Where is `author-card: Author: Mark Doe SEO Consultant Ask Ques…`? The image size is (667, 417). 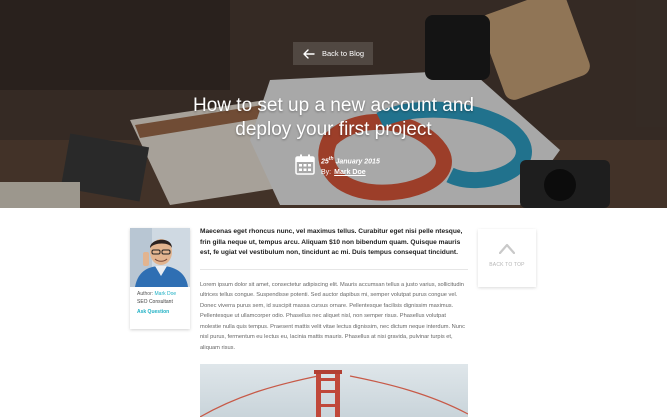 author-card: Author: Mark Doe SEO Consultant Ask Ques… is located at coordinates (160, 278).